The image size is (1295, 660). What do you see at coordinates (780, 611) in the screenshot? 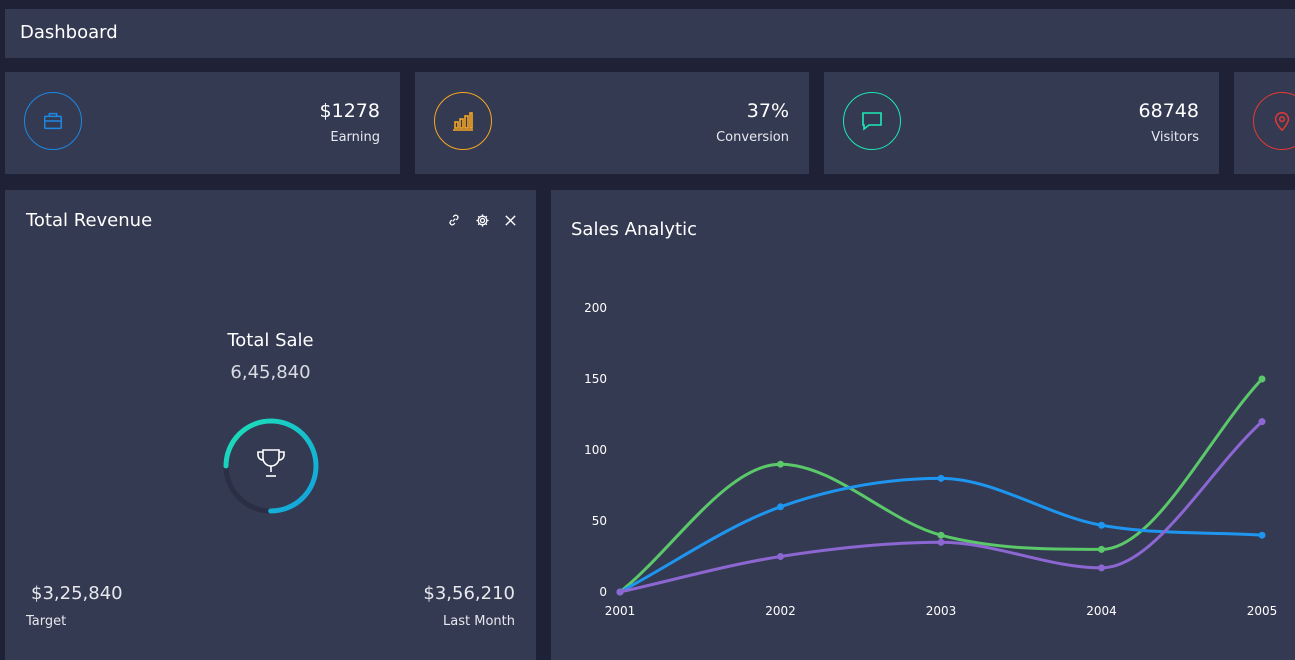
I see `x-tick-label: 2002` at bounding box center [780, 611].